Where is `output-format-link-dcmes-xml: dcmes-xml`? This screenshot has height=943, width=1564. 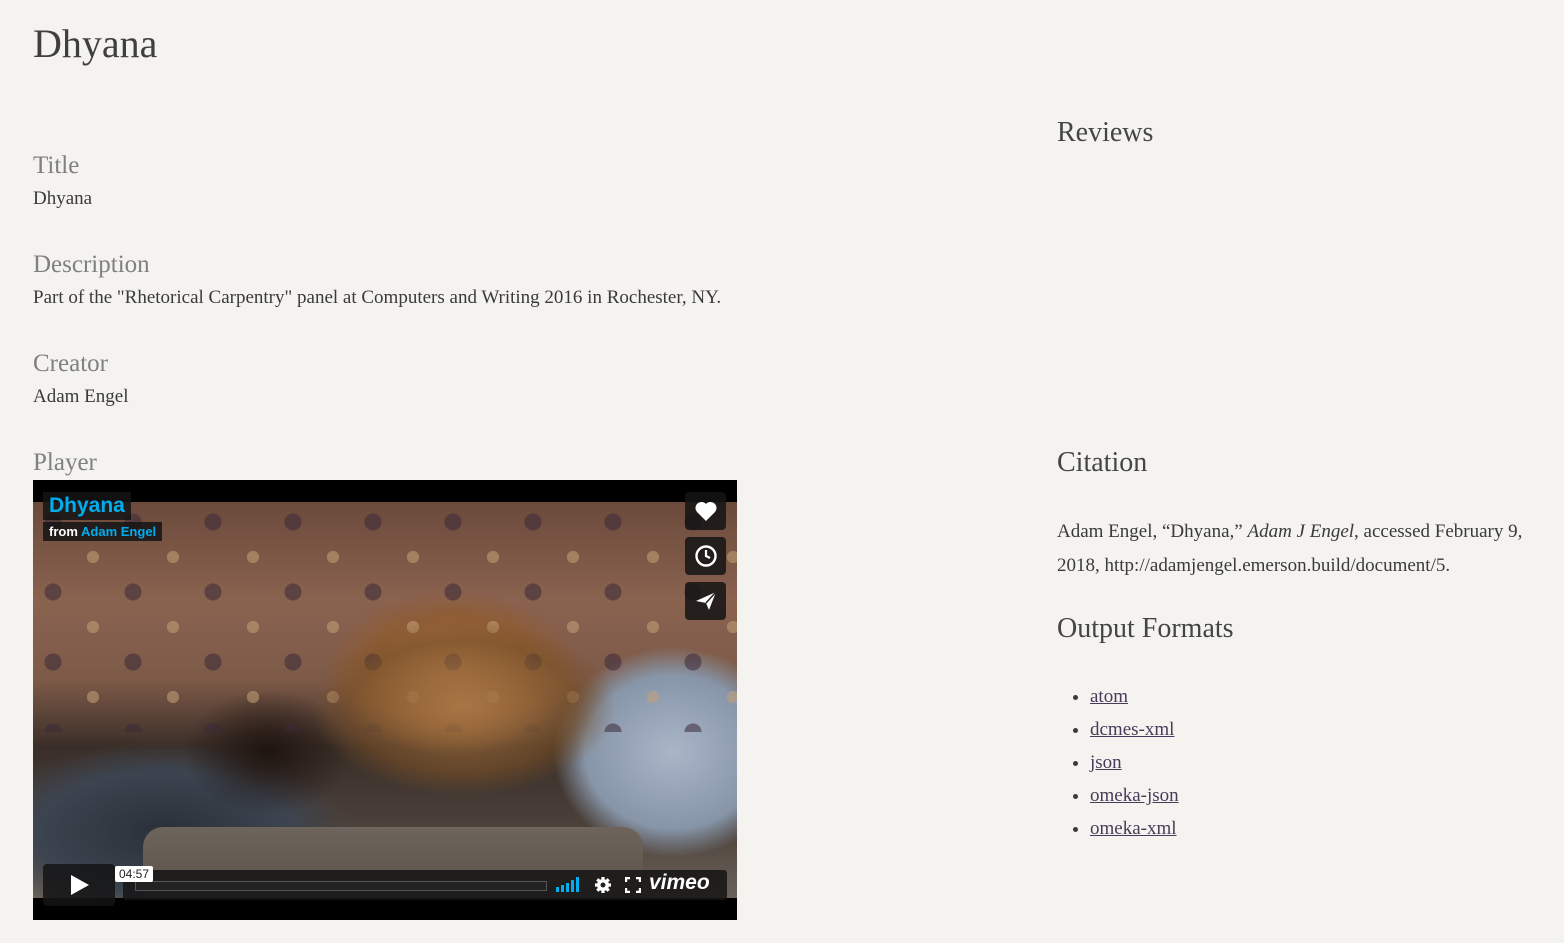 output-format-link-dcmes-xml: dcmes-xml is located at coordinates (1132, 729).